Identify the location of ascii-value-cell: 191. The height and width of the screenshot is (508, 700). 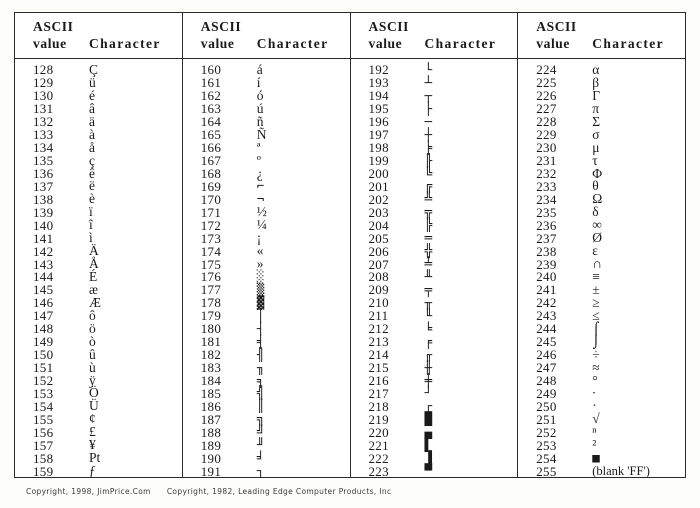
(211, 471).